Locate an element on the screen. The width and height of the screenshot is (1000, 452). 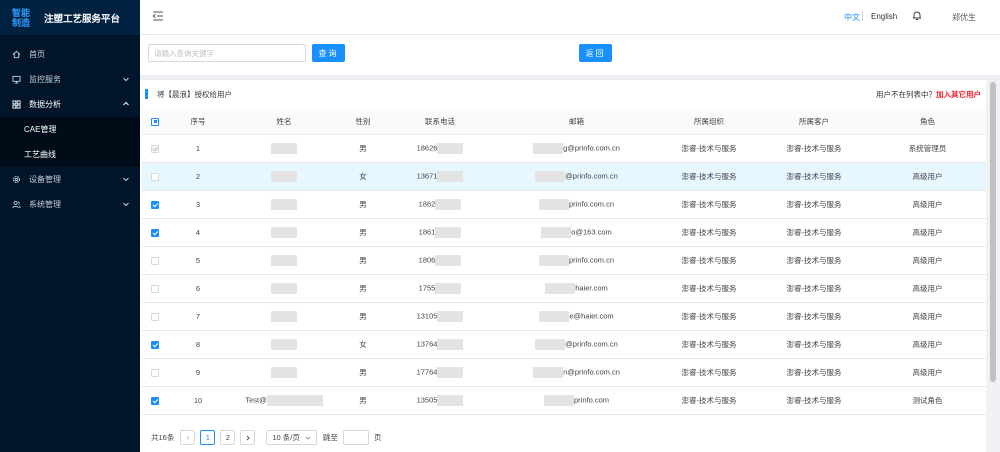
page-1-button: 1 is located at coordinates (208, 437).